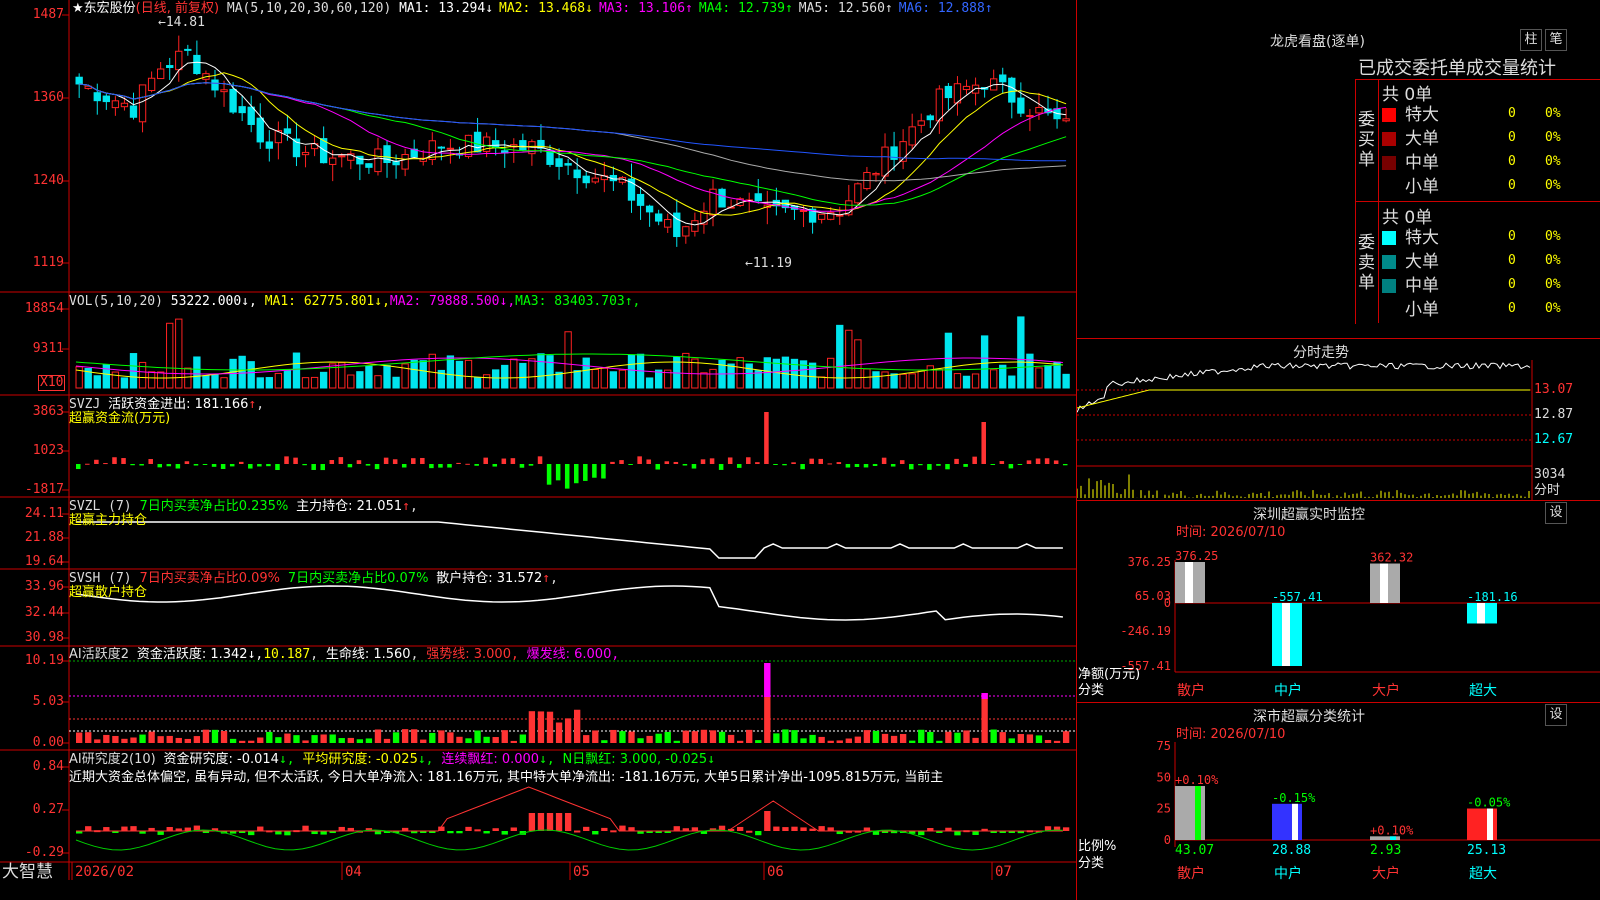 This screenshot has height=900, width=1600. Describe the element at coordinates (1554, 389) in the screenshot. I see `intraday-y-tick: 13.07` at that location.